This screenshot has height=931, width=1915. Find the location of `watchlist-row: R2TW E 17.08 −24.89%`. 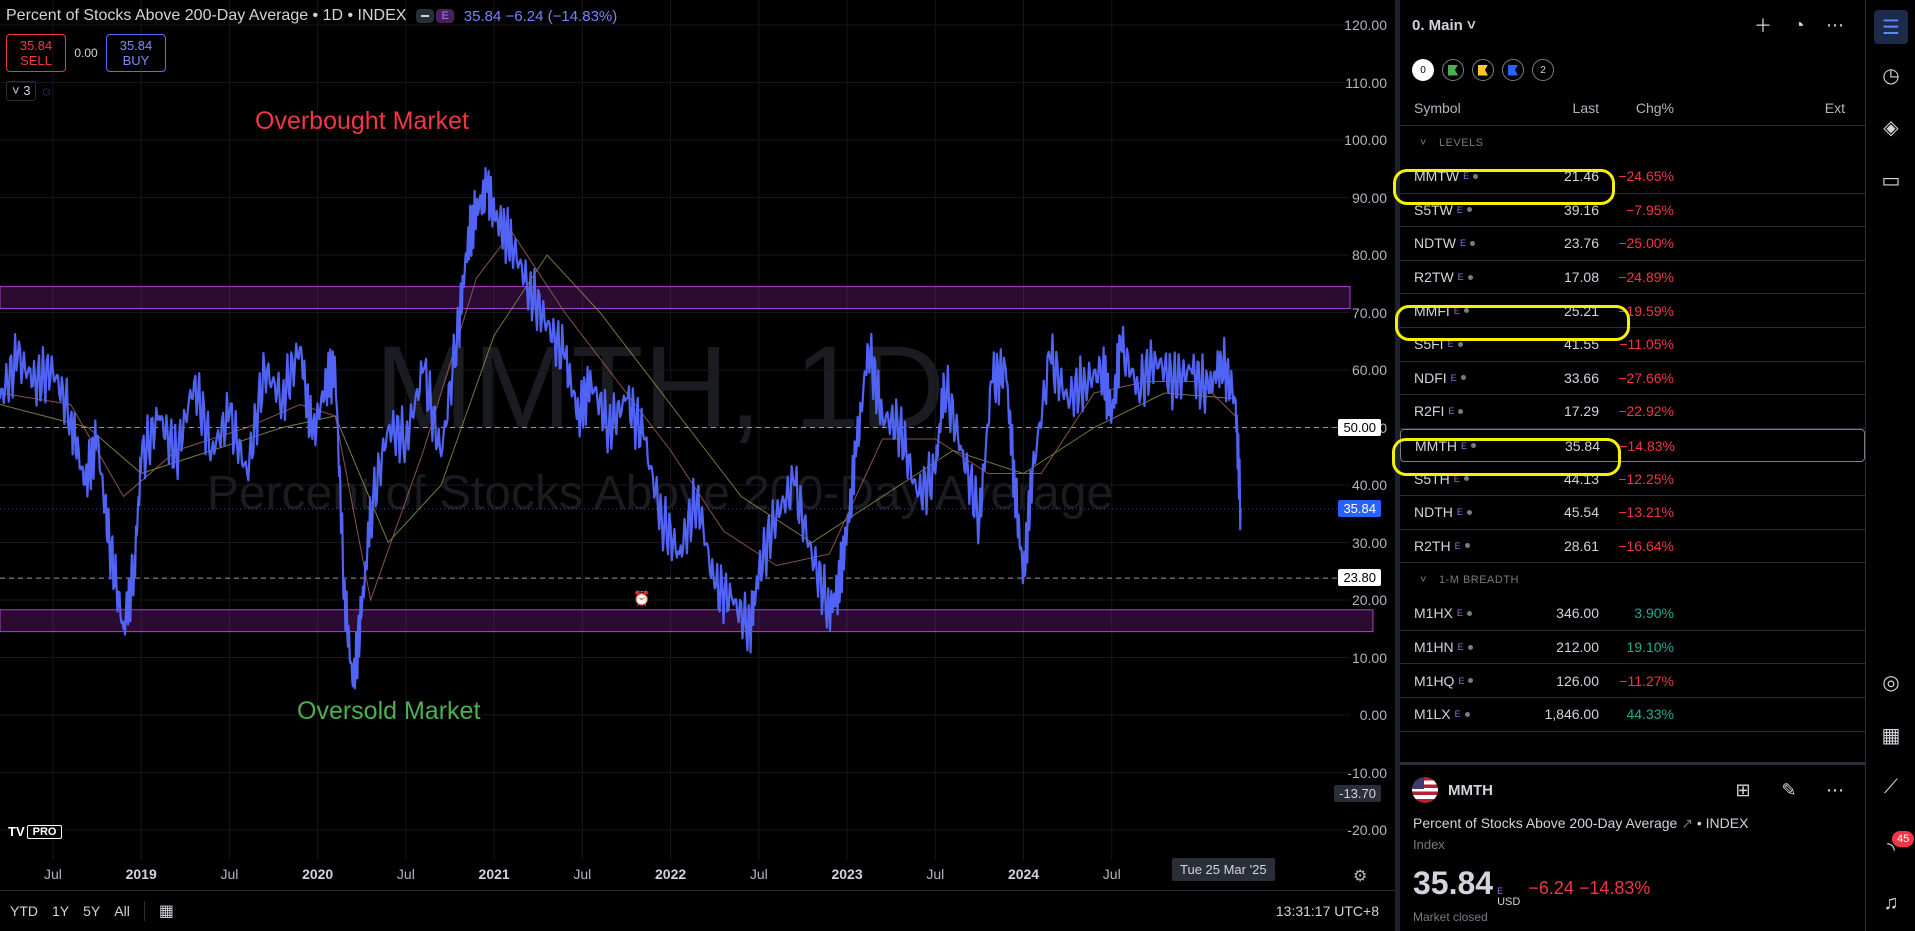

watchlist-row: R2TW E 17.08 −24.89% is located at coordinates (1632, 278).